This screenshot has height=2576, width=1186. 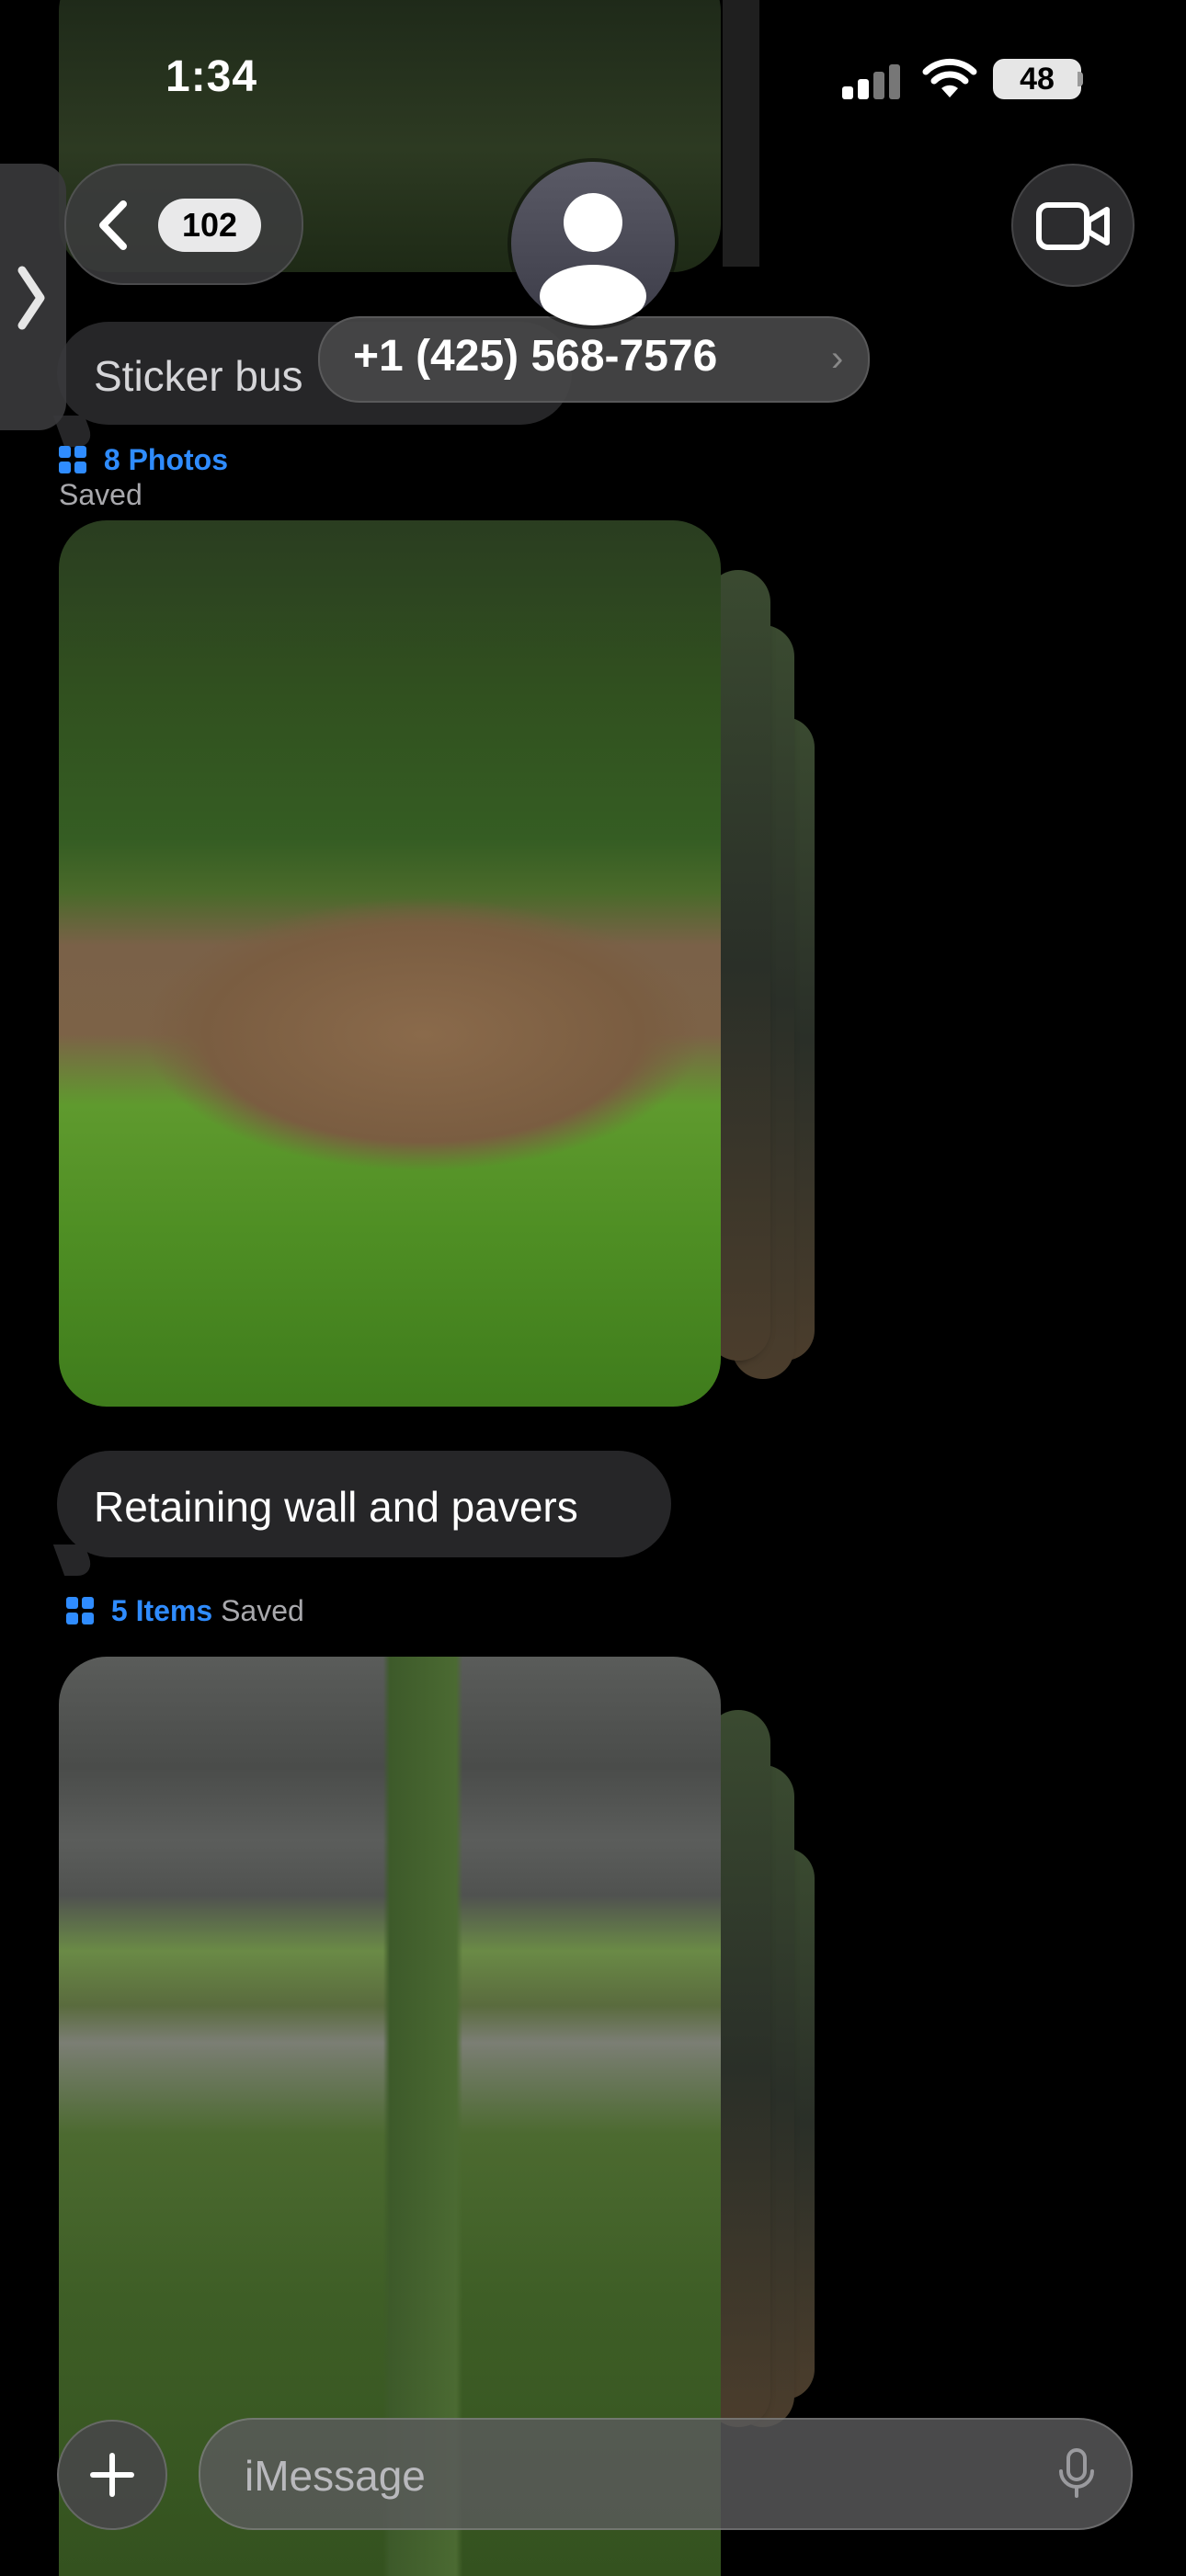 I want to click on contact-avatar, so click(x=593, y=243).